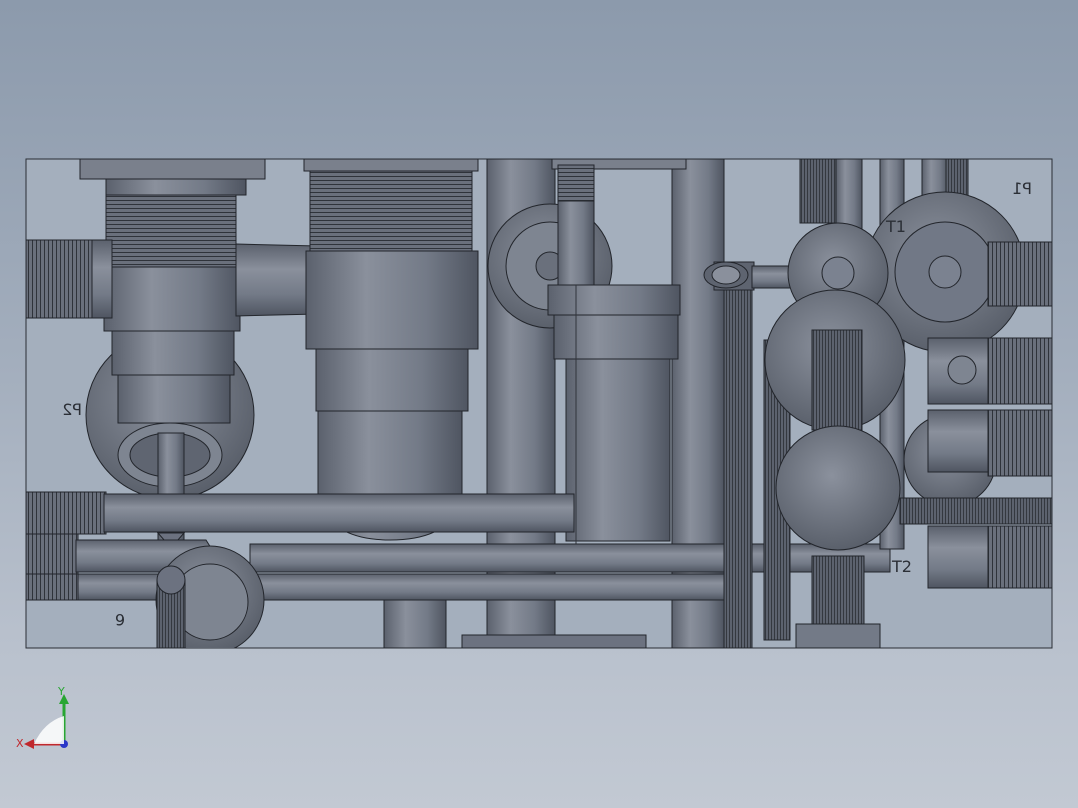  I want to click on label-t1: T1, so click(895, 226).